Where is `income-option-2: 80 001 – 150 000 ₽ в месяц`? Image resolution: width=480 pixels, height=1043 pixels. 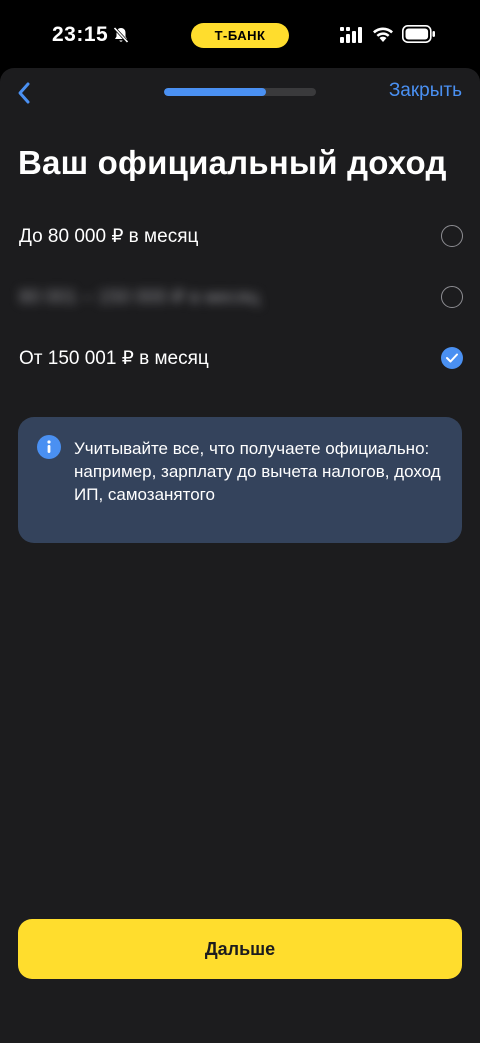 income-option-2: 80 001 – 150 000 ₽ в месяц is located at coordinates (240, 298).